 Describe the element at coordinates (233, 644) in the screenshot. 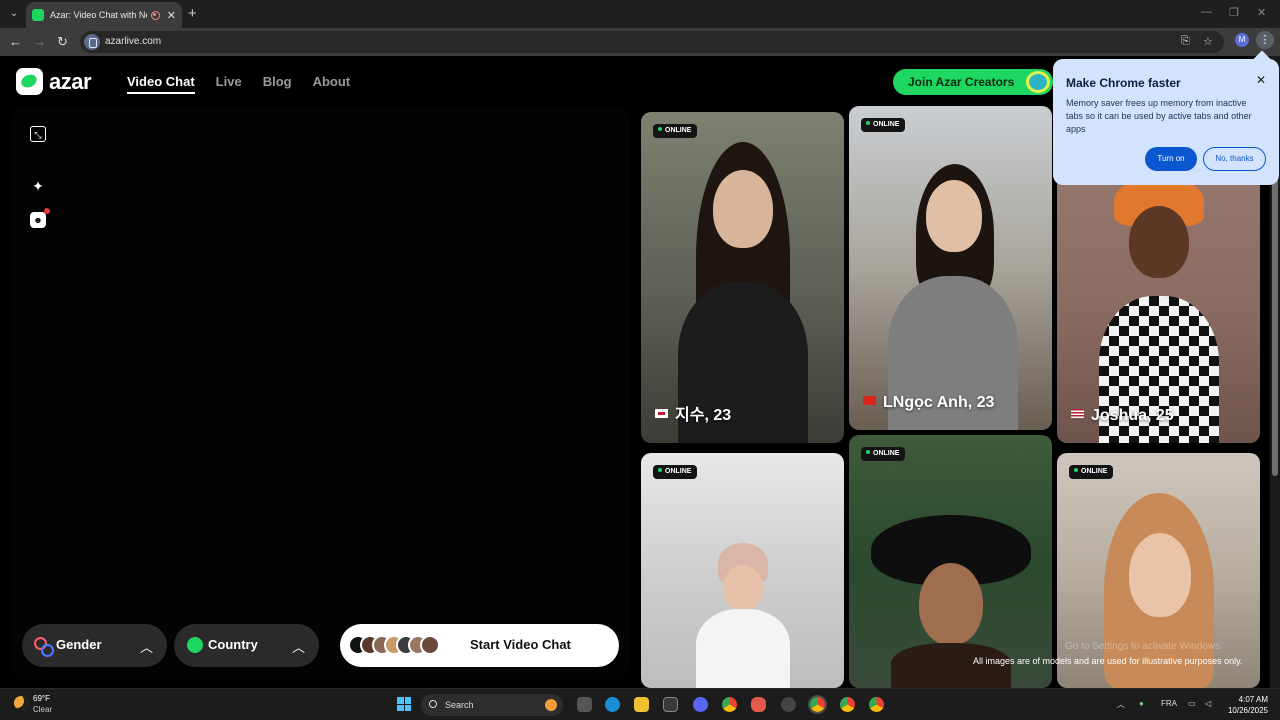

I see `country-label: Country` at that location.